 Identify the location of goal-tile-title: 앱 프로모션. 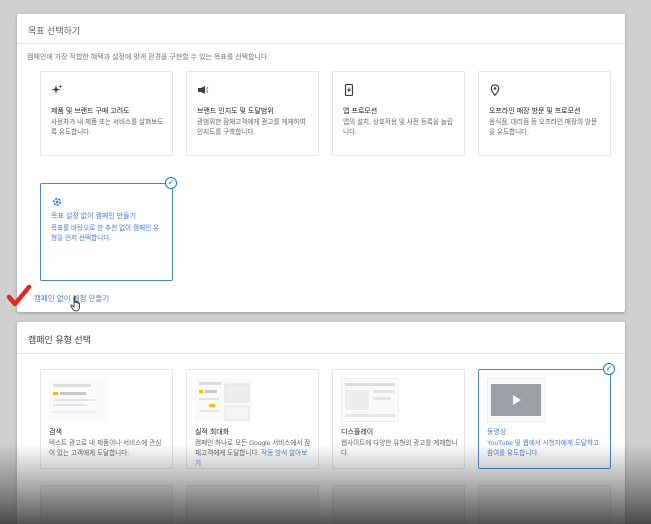
(360, 111).